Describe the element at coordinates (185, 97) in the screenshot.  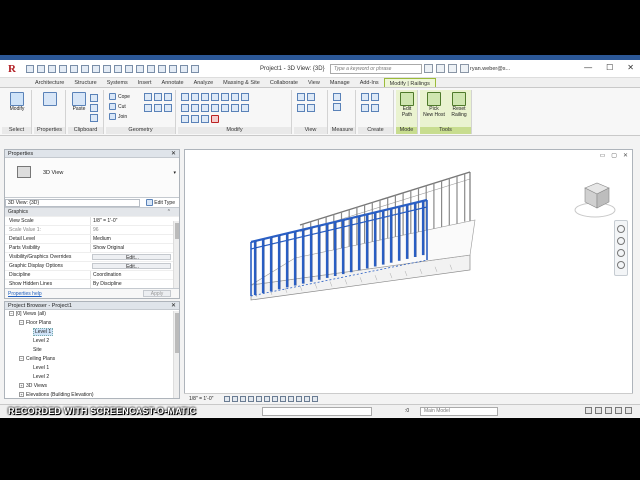
I see `align-icon` at that location.